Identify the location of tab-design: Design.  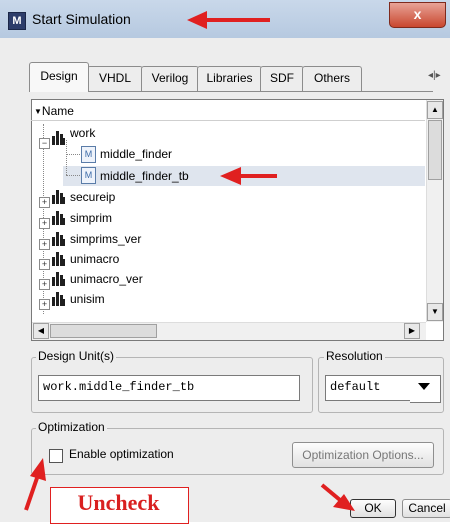
(59, 77).